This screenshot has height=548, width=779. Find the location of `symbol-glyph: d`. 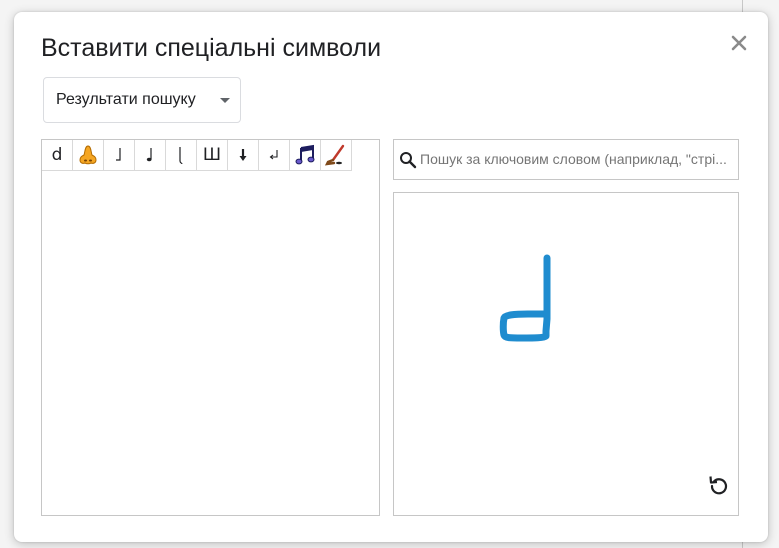

symbol-glyph: d is located at coordinates (57, 155).